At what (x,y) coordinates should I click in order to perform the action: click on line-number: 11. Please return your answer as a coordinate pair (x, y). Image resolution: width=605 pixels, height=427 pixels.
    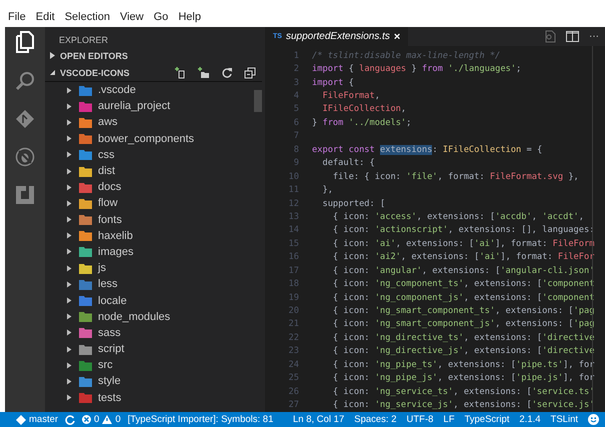
    Looking at the image, I should click on (293, 190).